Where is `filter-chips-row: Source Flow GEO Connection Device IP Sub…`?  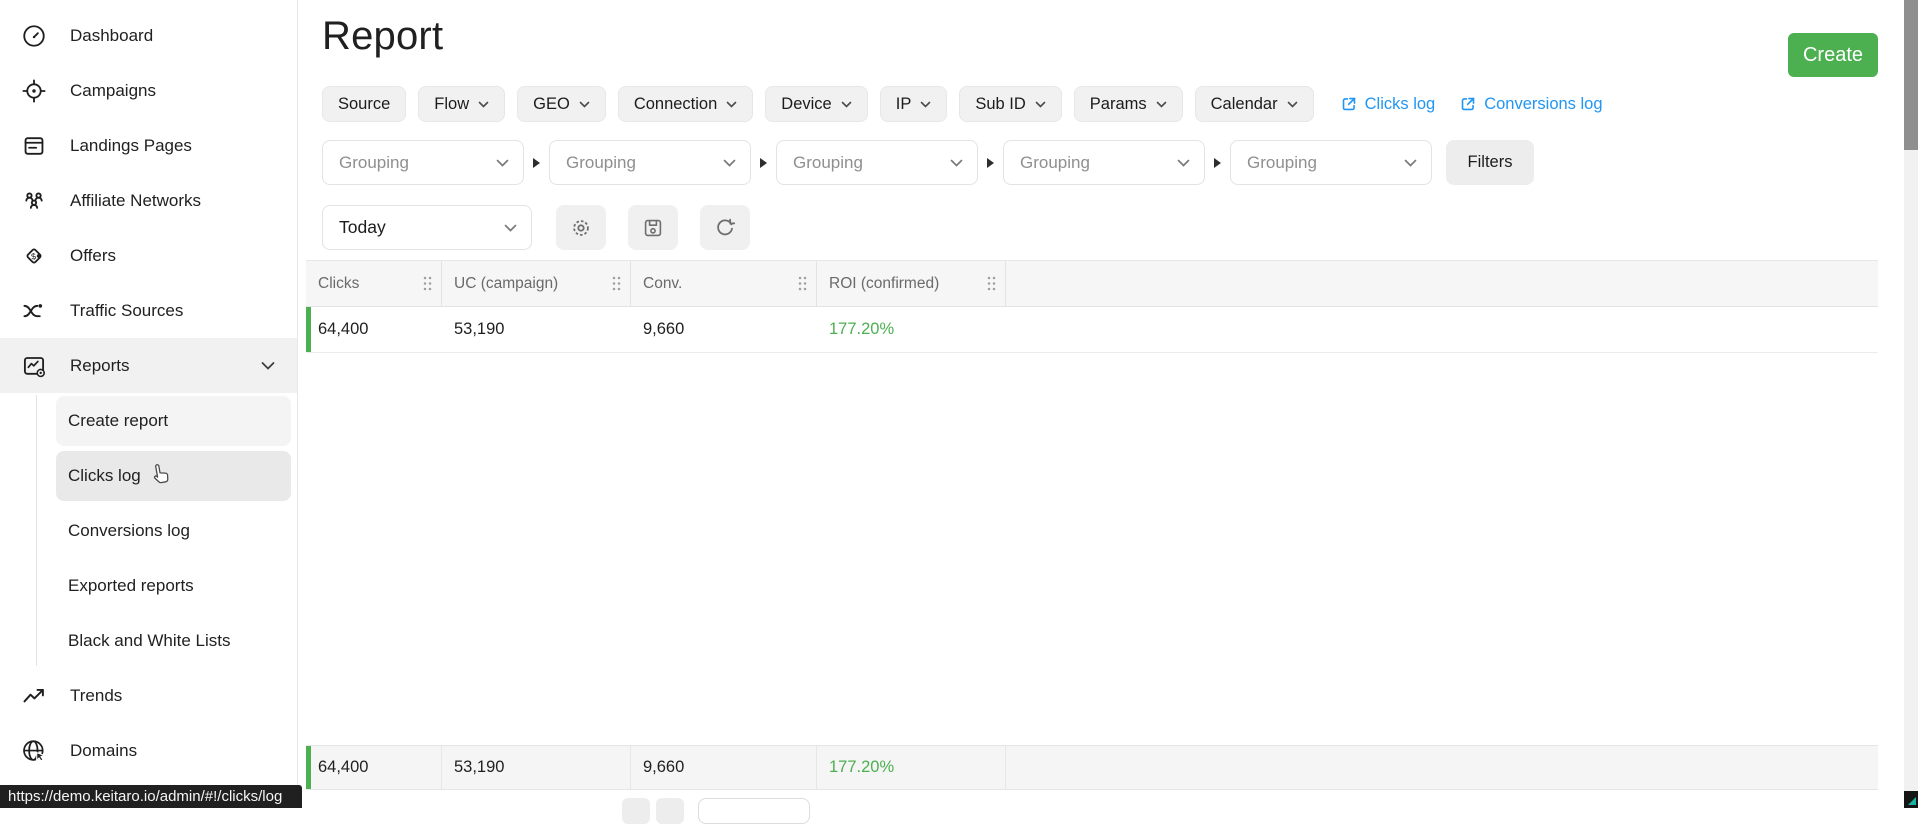
filter-chips-row: Source Flow GEO Connection Device IP Sub… is located at coordinates (962, 104).